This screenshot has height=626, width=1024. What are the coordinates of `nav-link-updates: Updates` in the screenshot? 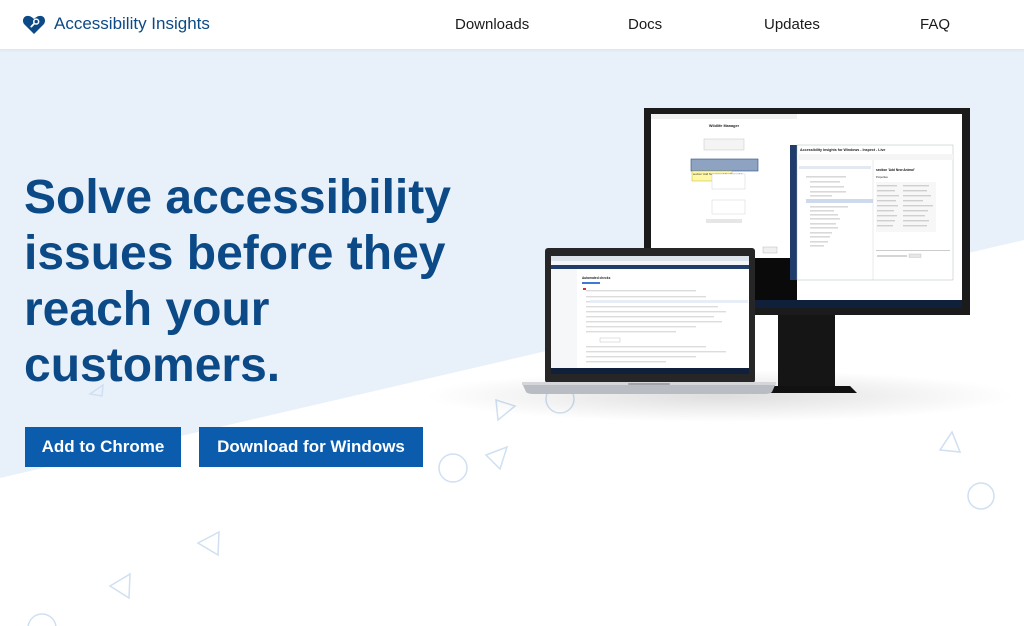 It's located at (792, 24).